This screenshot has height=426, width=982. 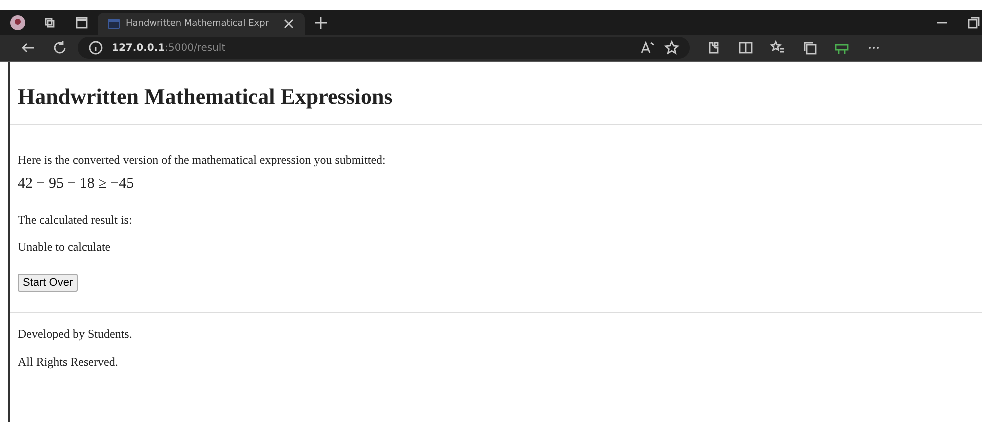 What do you see at coordinates (76, 220) in the screenshot?
I see `result-label: The calculated result is:` at bounding box center [76, 220].